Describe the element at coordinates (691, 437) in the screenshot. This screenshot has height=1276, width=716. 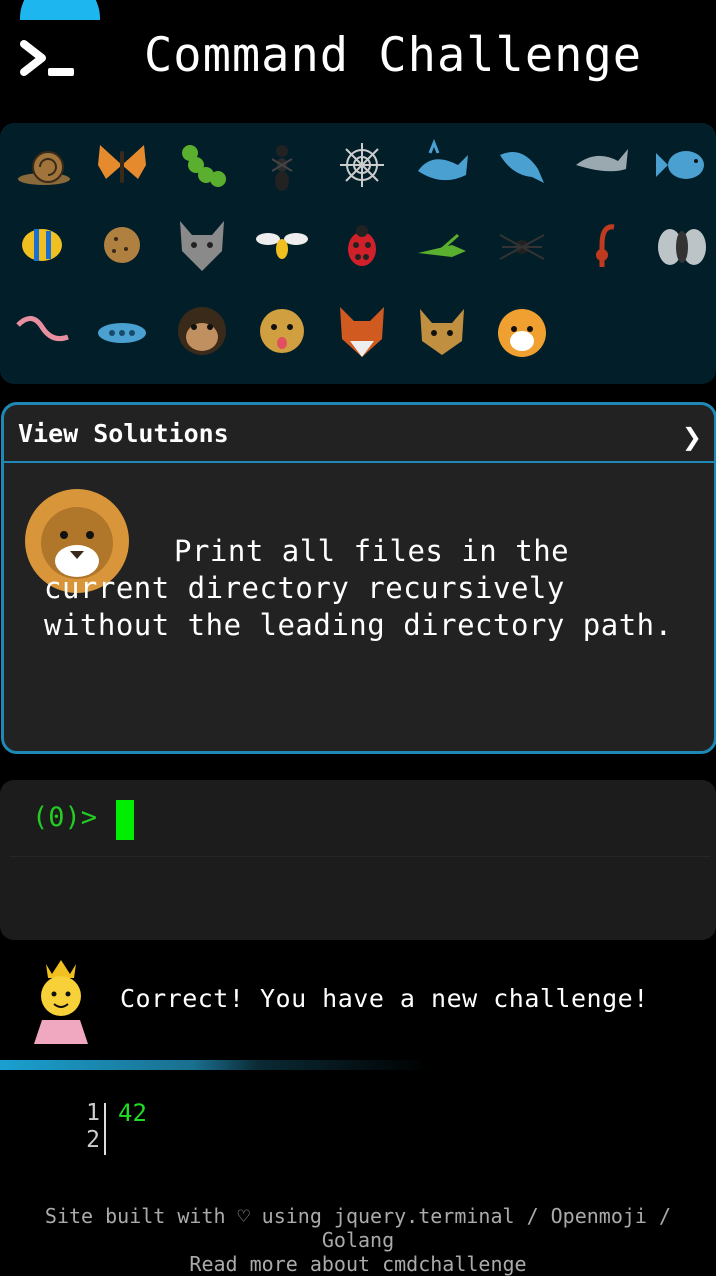
I see `chevron-right-icon: ❯` at that location.